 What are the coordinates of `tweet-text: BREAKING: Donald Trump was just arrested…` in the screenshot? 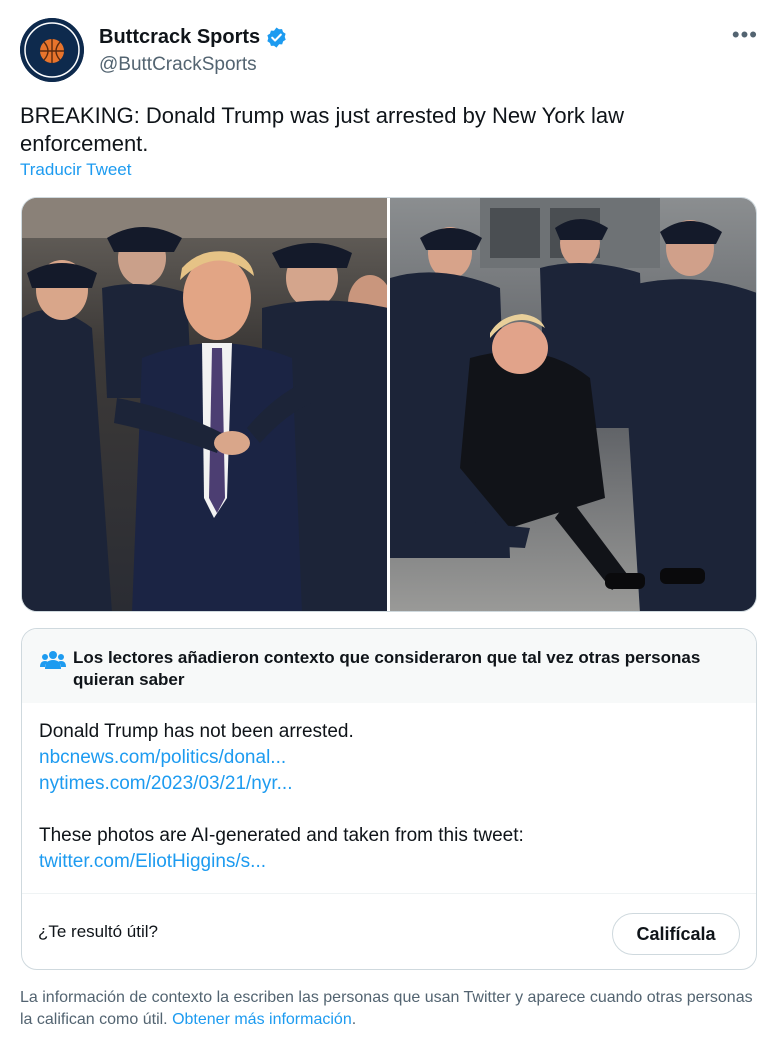 It's located at (322, 129).